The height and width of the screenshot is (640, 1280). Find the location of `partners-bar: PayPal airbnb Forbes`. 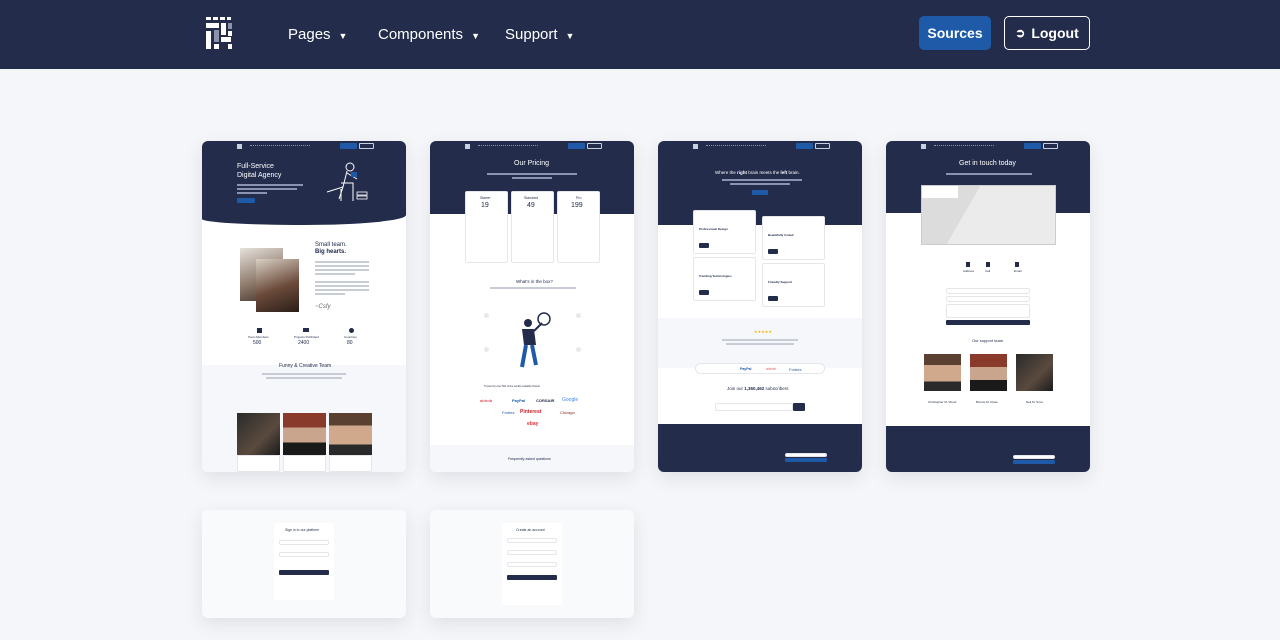

partners-bar: PayPal airbnb Forbes is located at coordinates (760, 368).